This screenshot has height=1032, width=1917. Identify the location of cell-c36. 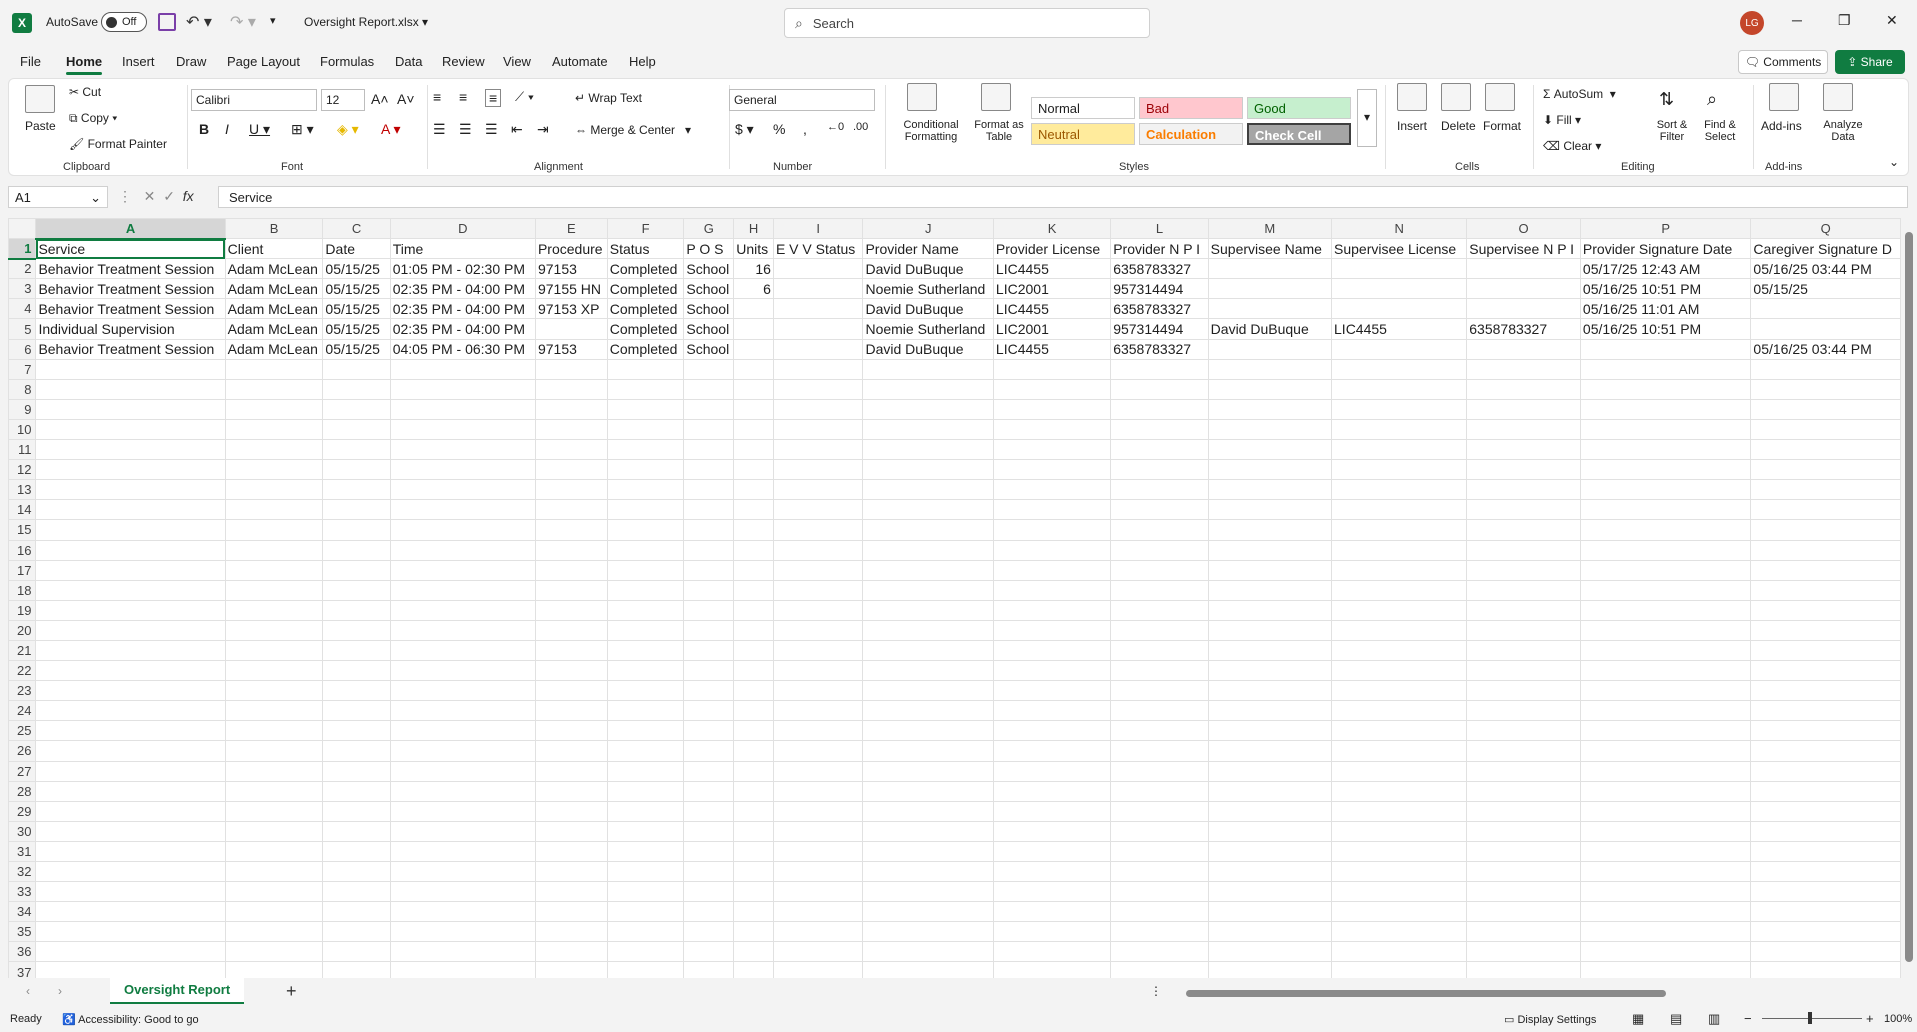
(356, 952).